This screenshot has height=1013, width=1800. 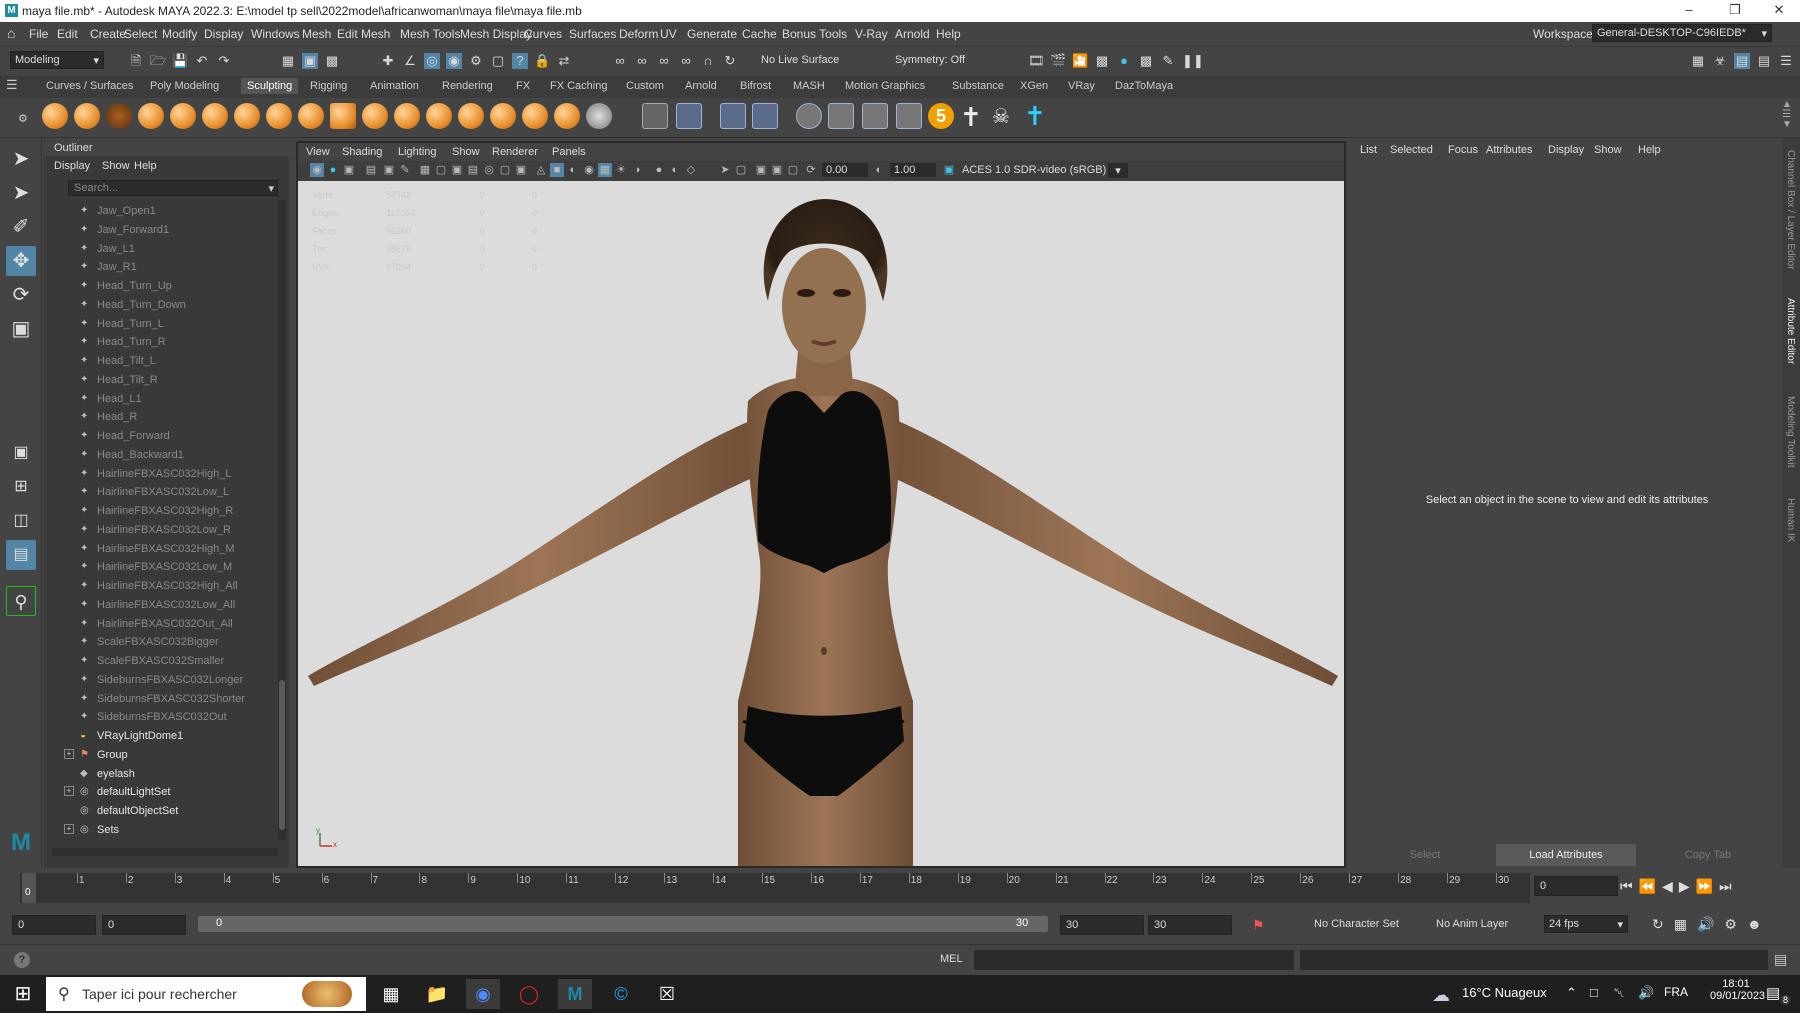 I want to click on playback-end-field: 30, so click(x=1102, y=925).